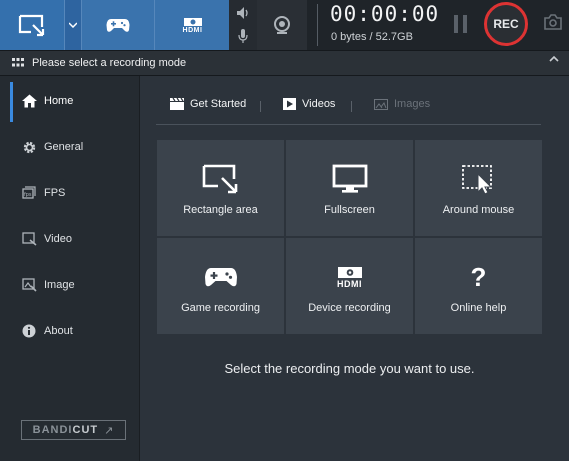  I want to click on microphone-icon, so click(243, 36).